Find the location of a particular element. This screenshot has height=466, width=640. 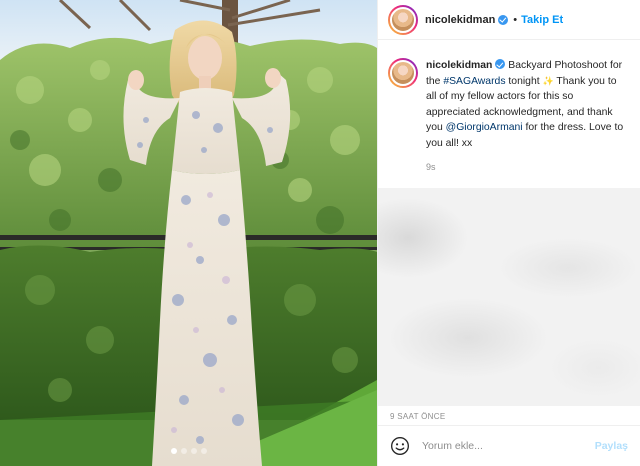

author-info: nicolekidman • Takip Et is located at coordinates (490, 20).